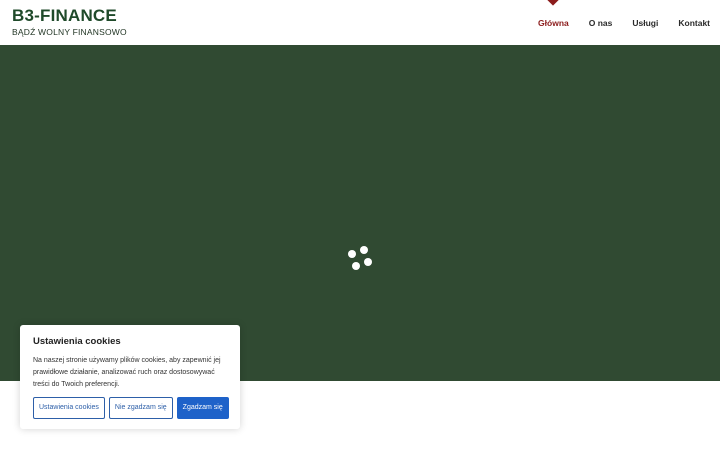 The image size is (720, 450). Describe the element at coordinates (360, 259) in the screenshot. I see `loading-dots-icon` at that location.